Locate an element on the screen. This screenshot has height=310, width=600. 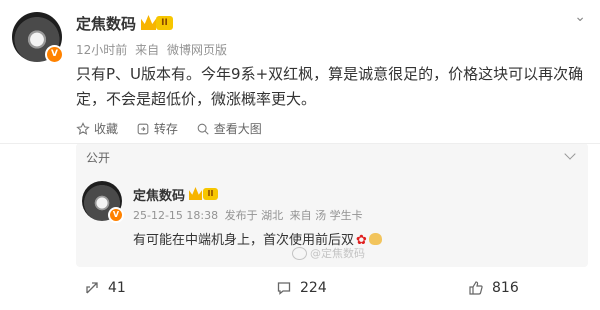
watermark: @定焦数码 is located at coordinates (328, 253).